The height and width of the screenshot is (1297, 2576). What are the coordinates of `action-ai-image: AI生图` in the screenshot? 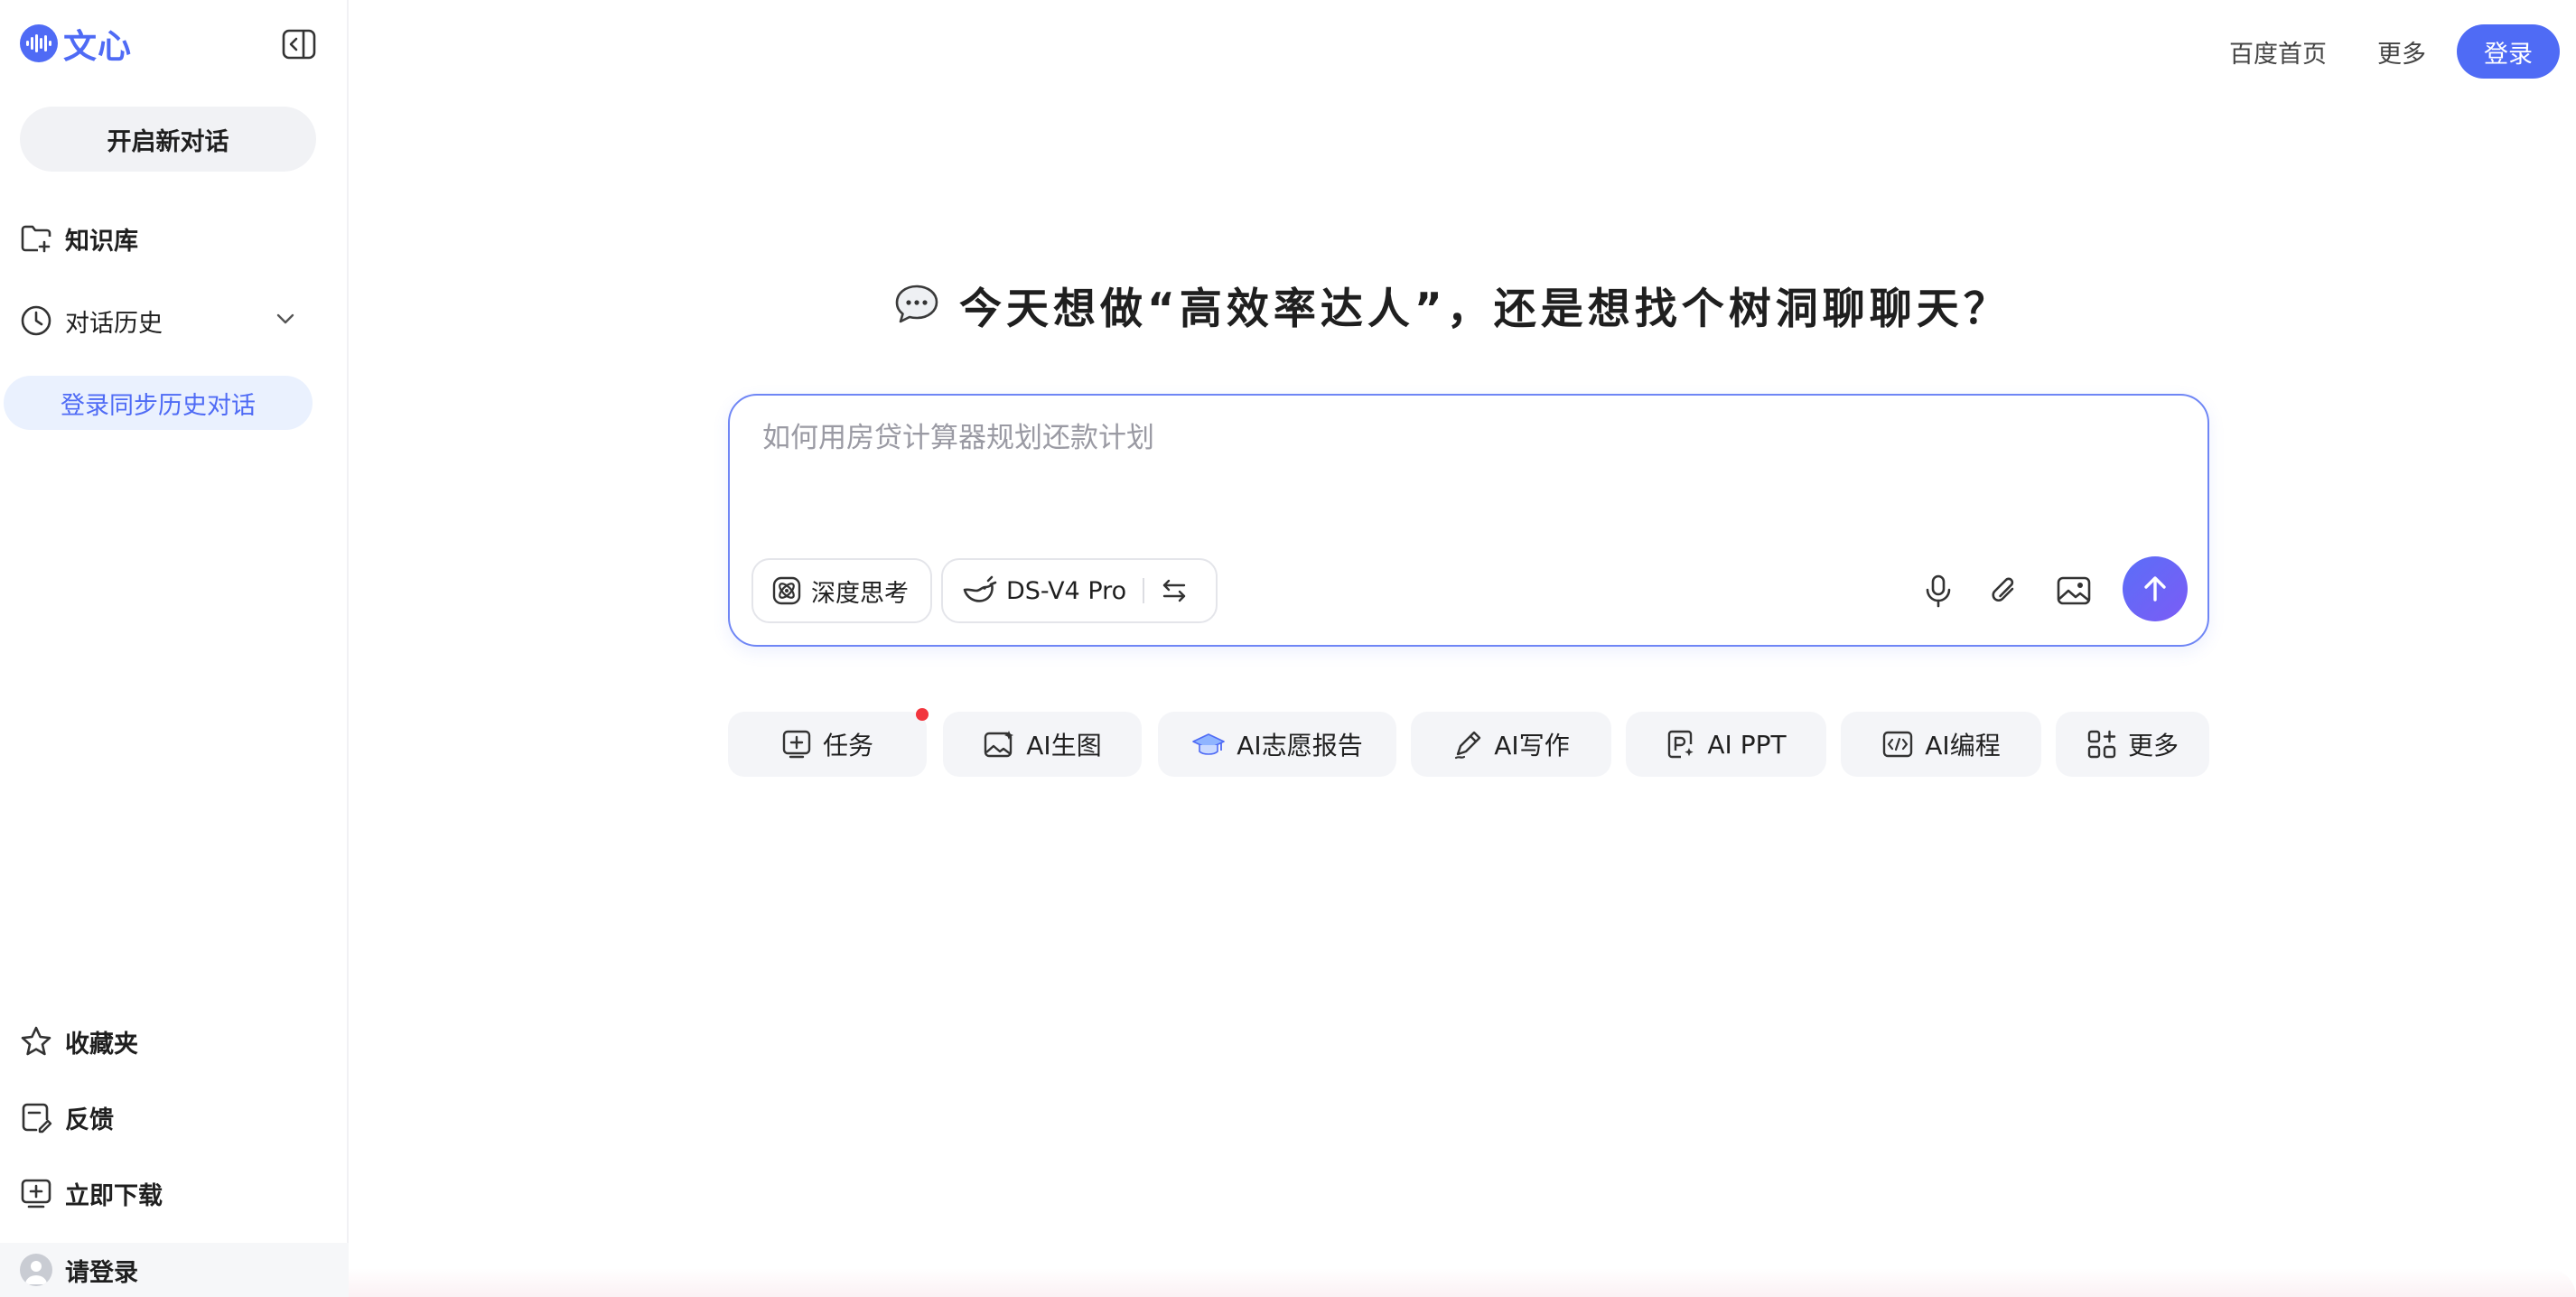 It's located at (1042, 744).